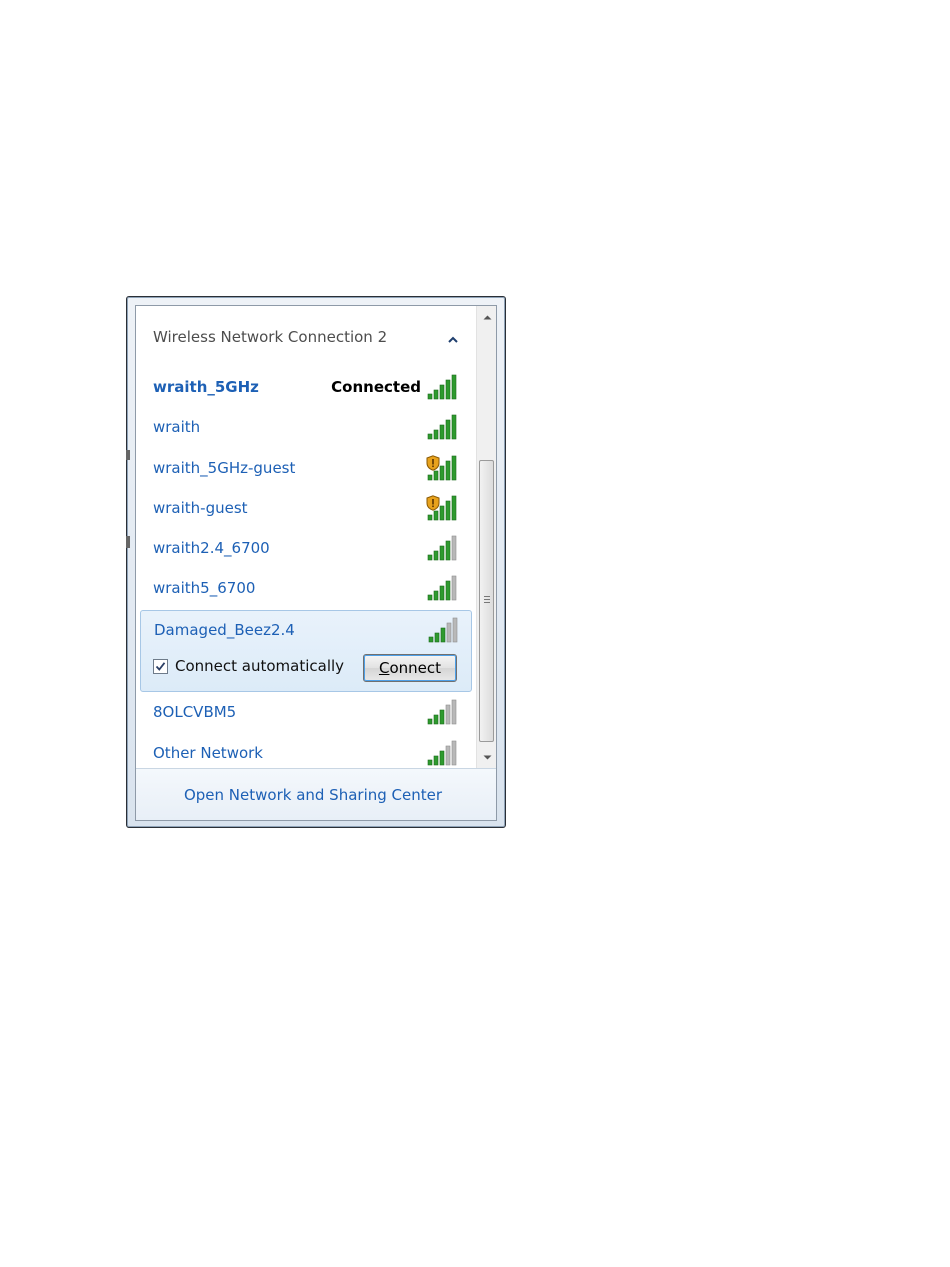 This screenshot has width=950, height=1267. I want to click on scrollbar-grip-icon, so click(487, 599).